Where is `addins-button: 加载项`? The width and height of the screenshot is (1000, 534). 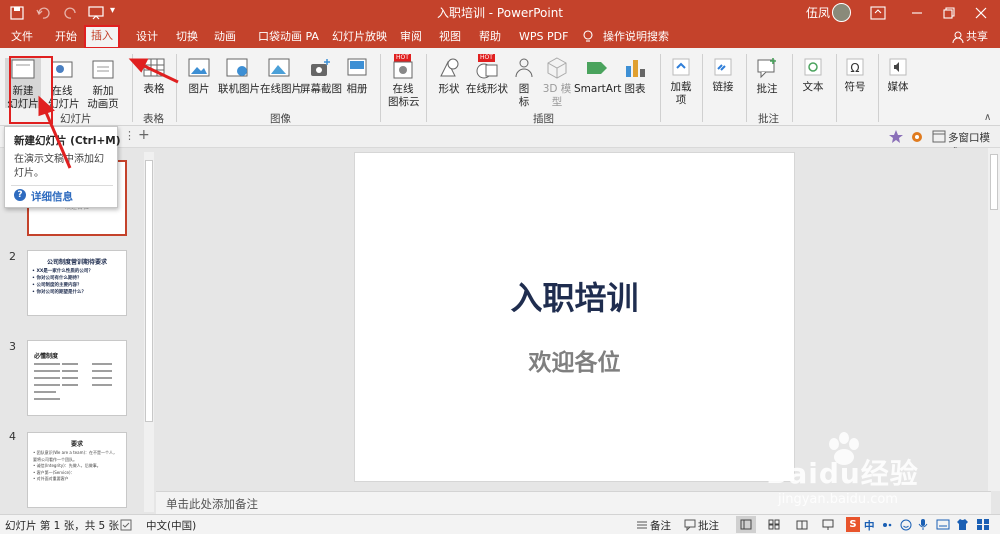
addins-button: 加载项 is located at coordinates (681, 81).